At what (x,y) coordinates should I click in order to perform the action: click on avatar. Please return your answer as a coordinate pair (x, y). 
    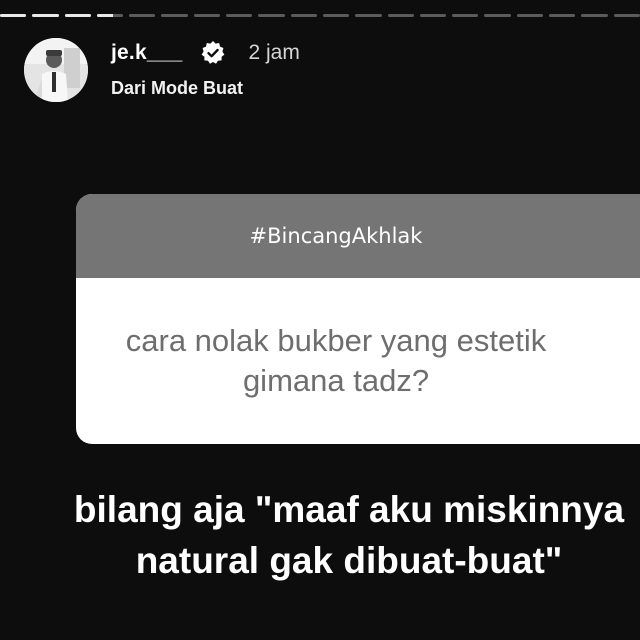
    Looking at the image, I should click on (56, 70).